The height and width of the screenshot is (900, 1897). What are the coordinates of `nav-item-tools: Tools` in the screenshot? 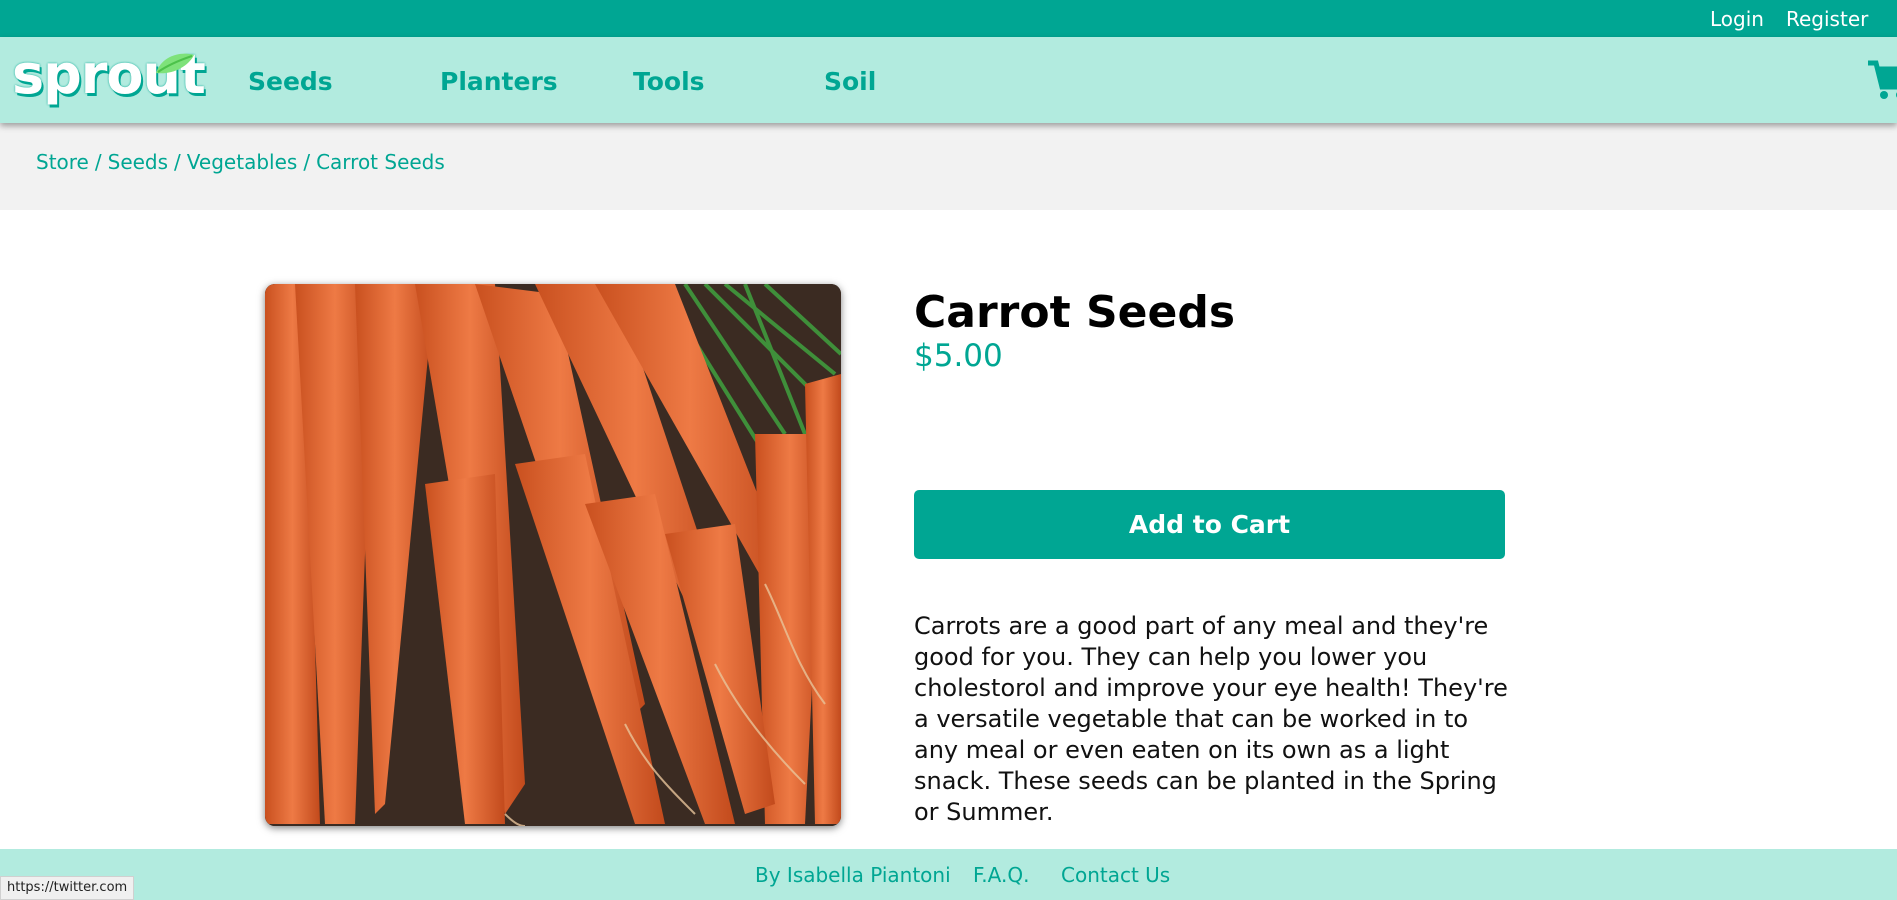 It's located at (669, 81).